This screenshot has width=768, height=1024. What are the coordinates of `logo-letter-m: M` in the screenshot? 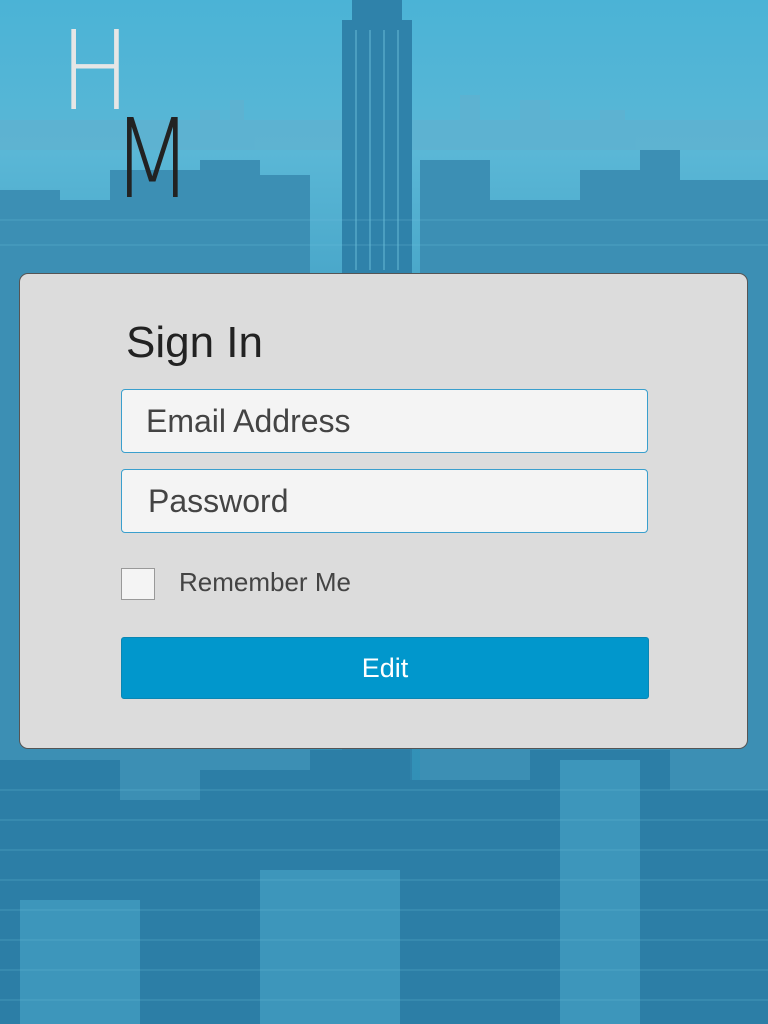 It's located at (152, 159).